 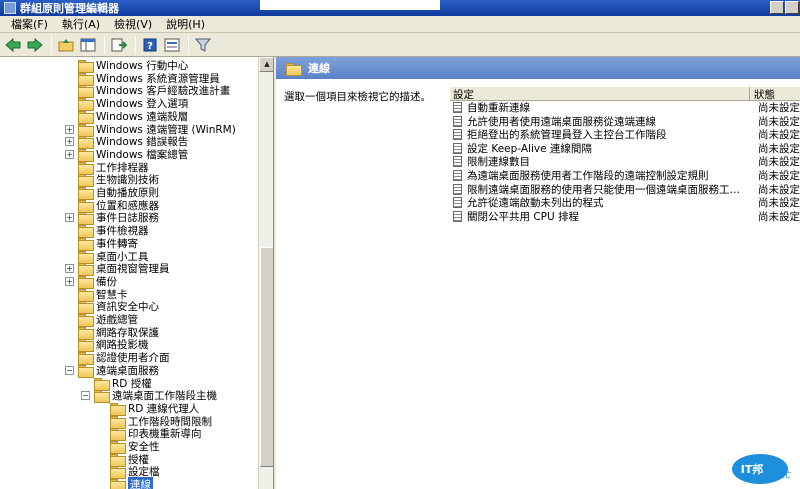 I want to click on description-prompt: 選取一個項目來檢視它的描述。, so click(x=357, y=97).